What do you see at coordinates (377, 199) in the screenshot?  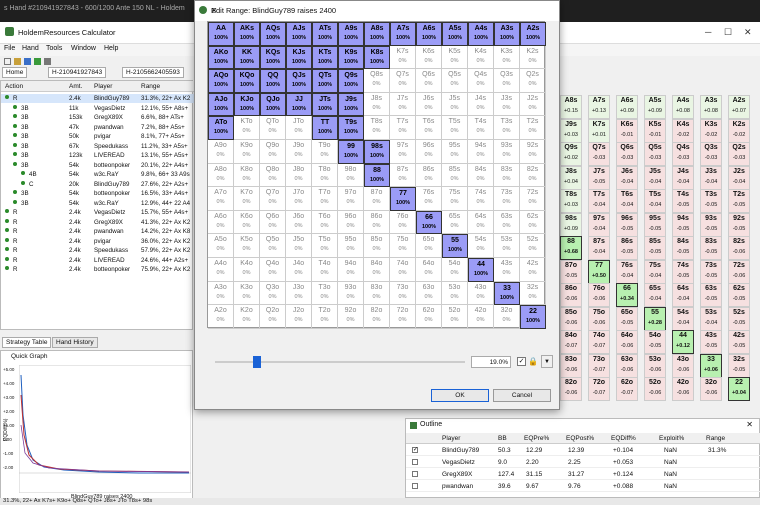 I see `hand-cell: 87o 0%` at bounding box center [377, 199].